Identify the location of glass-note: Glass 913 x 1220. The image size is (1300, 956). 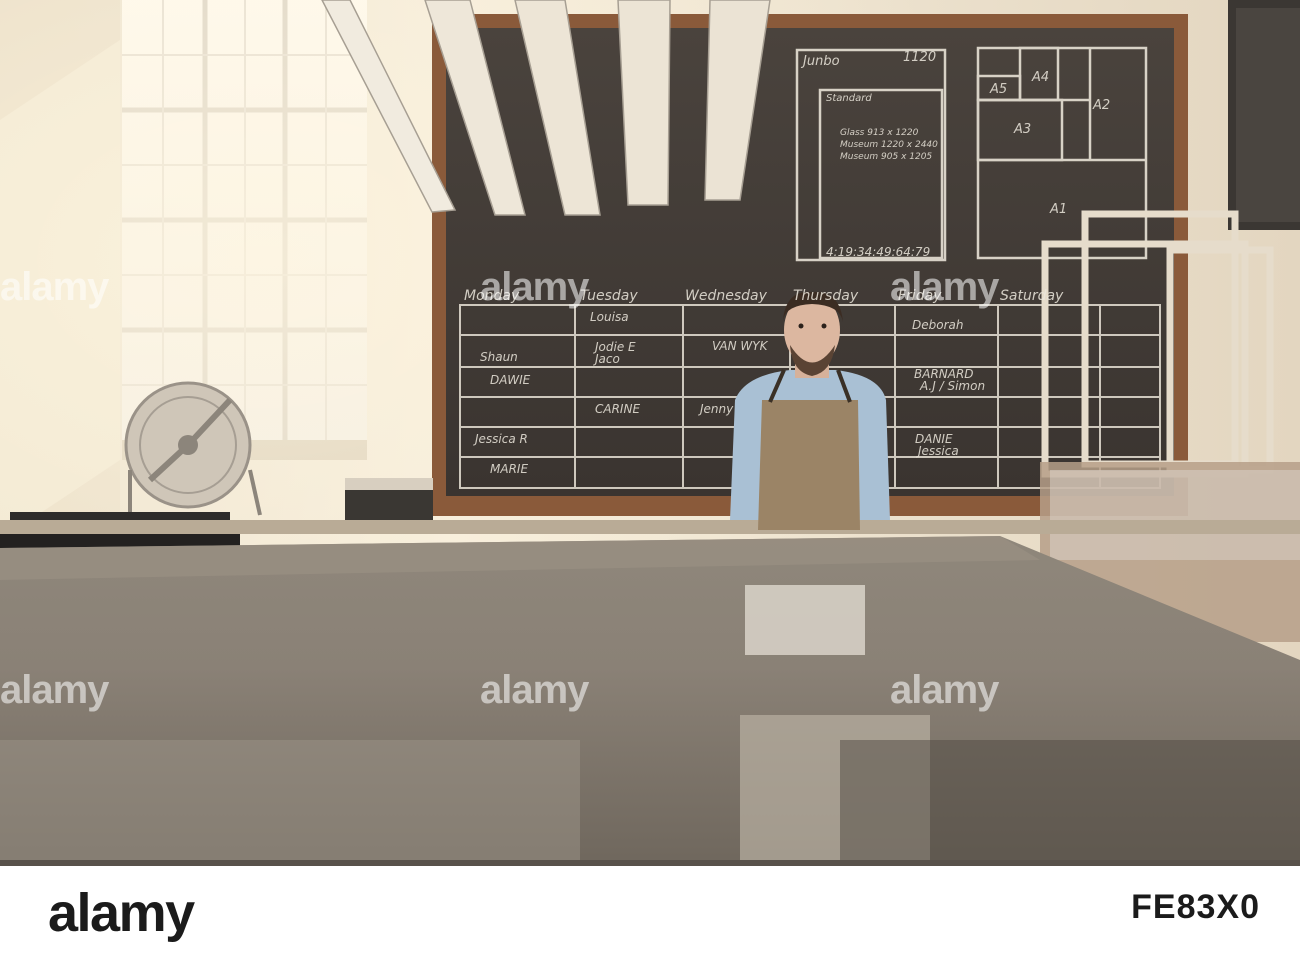
(879, 133).